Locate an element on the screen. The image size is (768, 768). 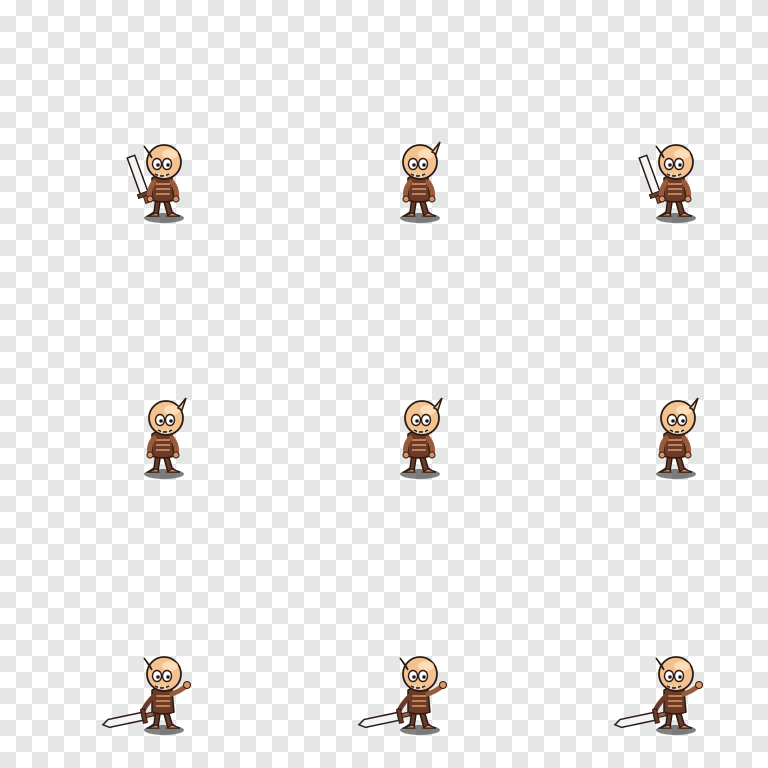
sprite-frame-r2c3 is located at coordinates (674, 438).